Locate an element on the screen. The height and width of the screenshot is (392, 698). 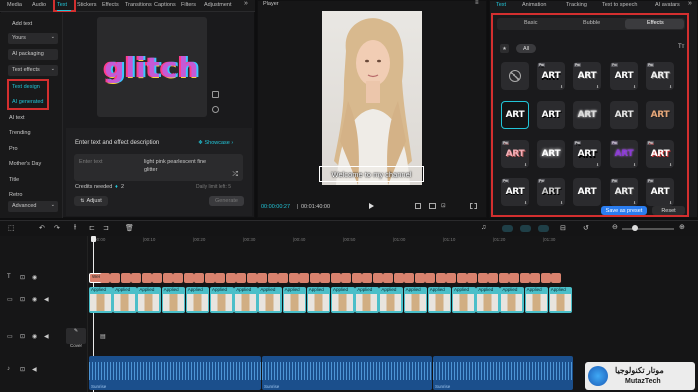
microphone-icon: ♫ is located at coordinates (483, 227).